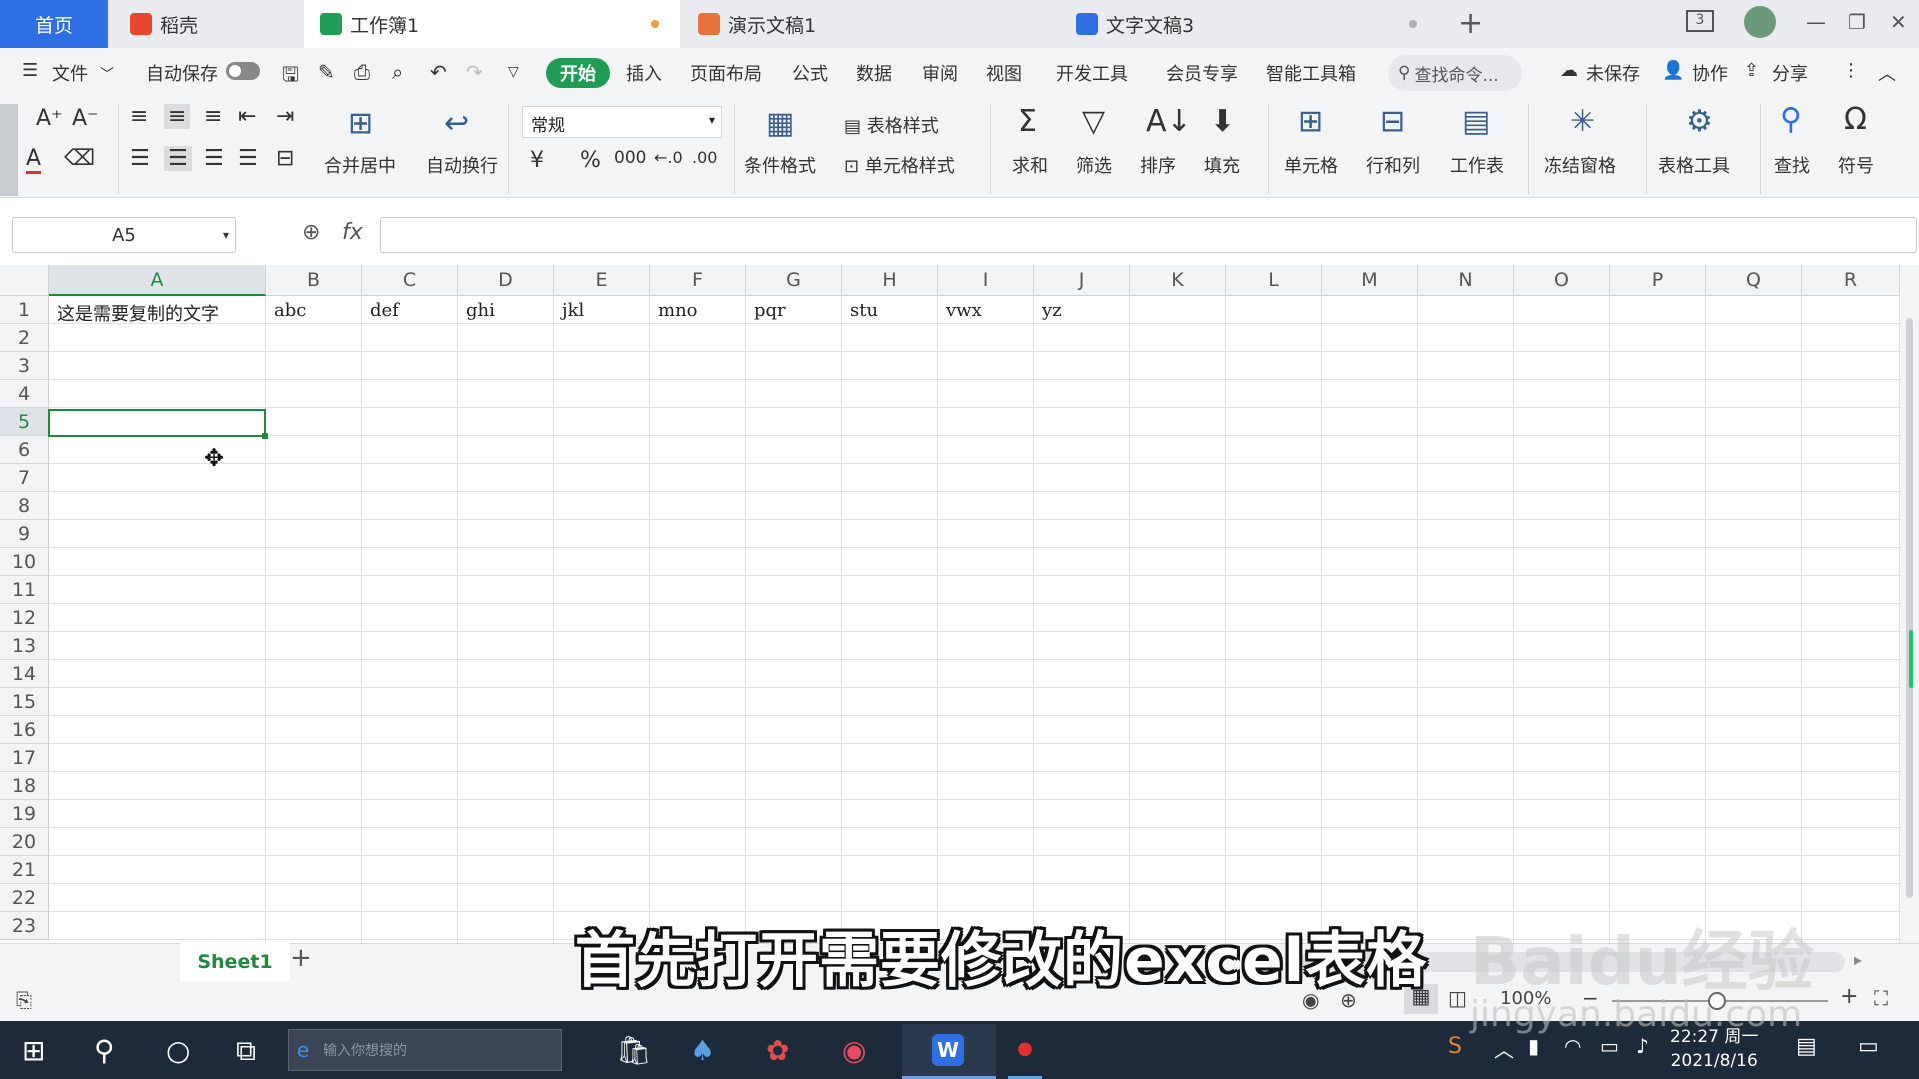 The width and height of the screenshot is (1919, 1079). What do you see at coordinates (940, 73) in the screenshot?
I see `menu-review: 审阅` at bounding box center [940, 73].